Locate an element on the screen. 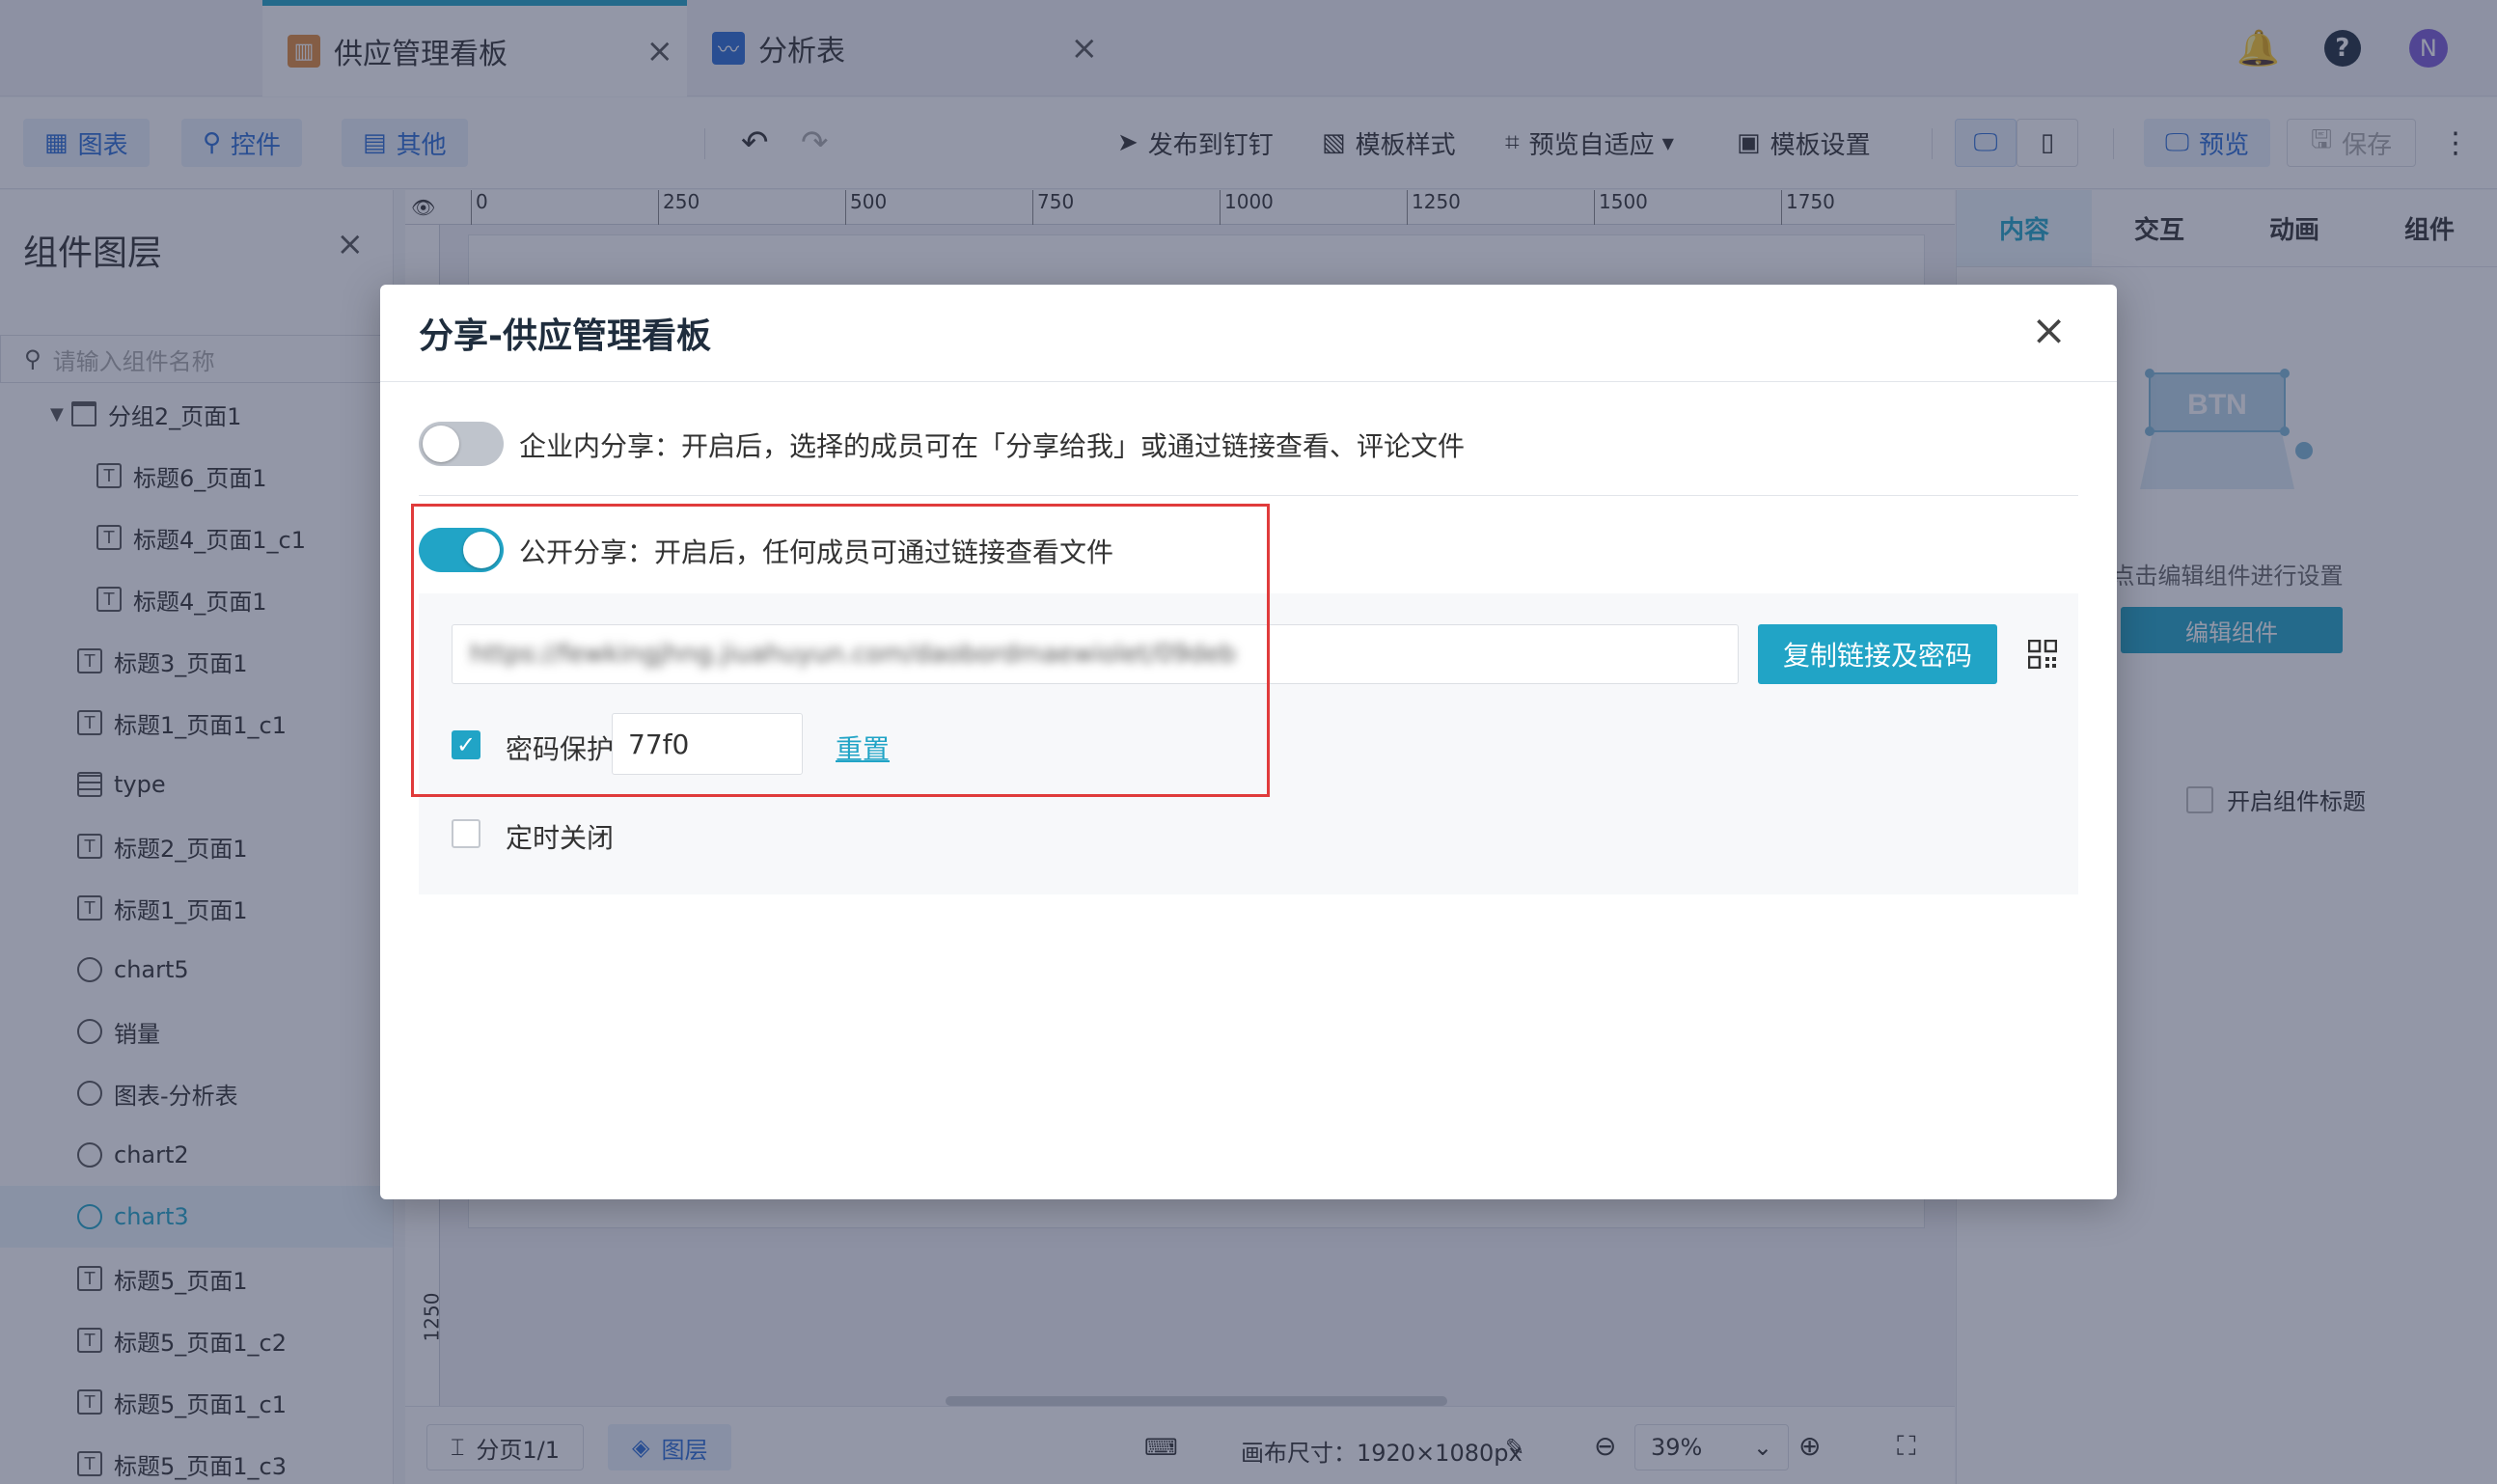 Image resolution: width=2497 pixels, height=1484 pixels. check-icon: ✓ is located at coordinates (466, 744).